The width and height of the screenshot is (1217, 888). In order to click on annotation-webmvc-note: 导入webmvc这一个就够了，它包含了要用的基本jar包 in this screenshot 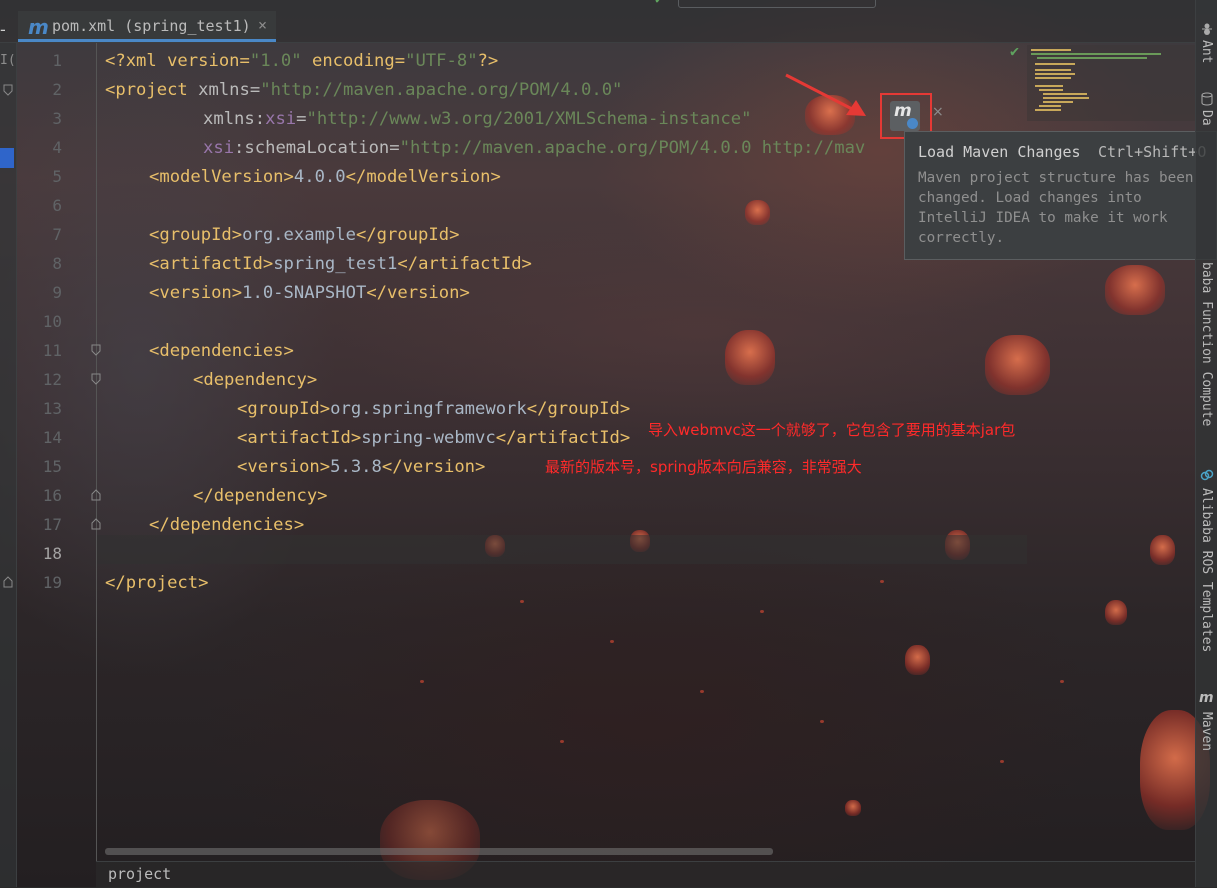, I will do `click(832, 430)`.